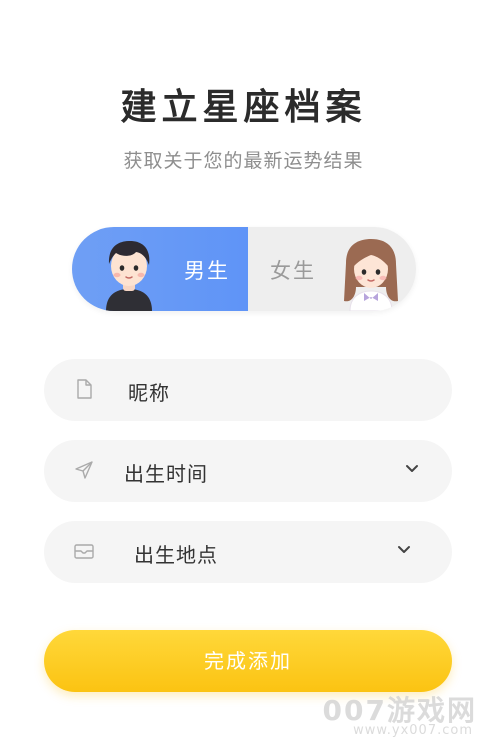 The height and width of the screenshot is (749, 487). What do you see at coordinates (293, 271) in the screenshot?
I see `gender-label-female: 女生` at bounding box center [293, 271].